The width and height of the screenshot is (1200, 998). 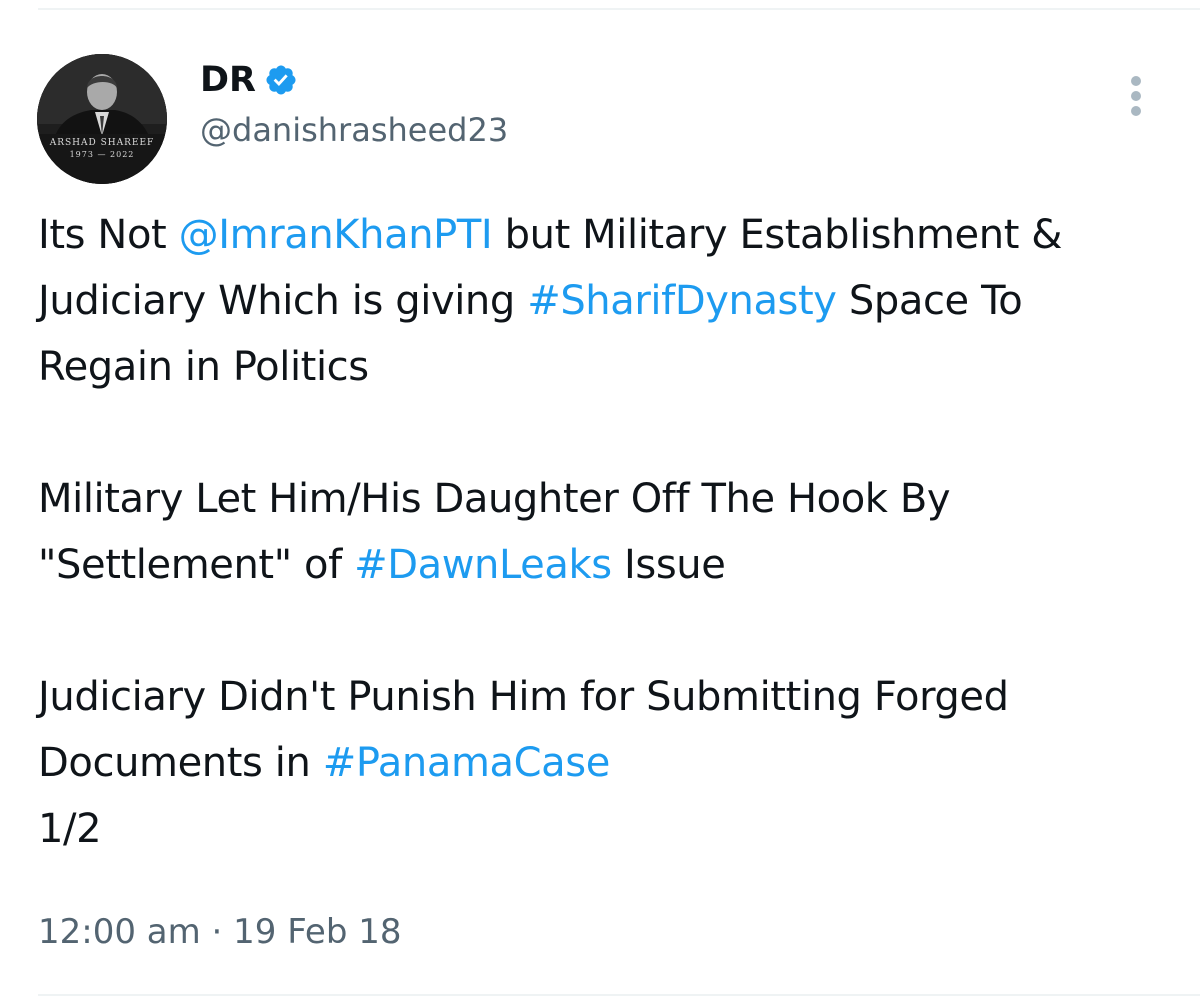 What do you see at coordinates (483, 565) in the screenshot?
I see `hashtag-link: #DawnLeaks` at bounding box center [483, 565].